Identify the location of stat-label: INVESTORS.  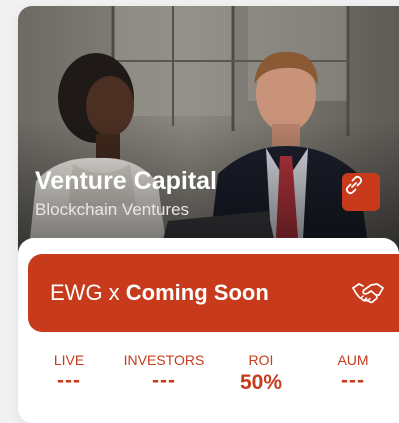
(164, 360).